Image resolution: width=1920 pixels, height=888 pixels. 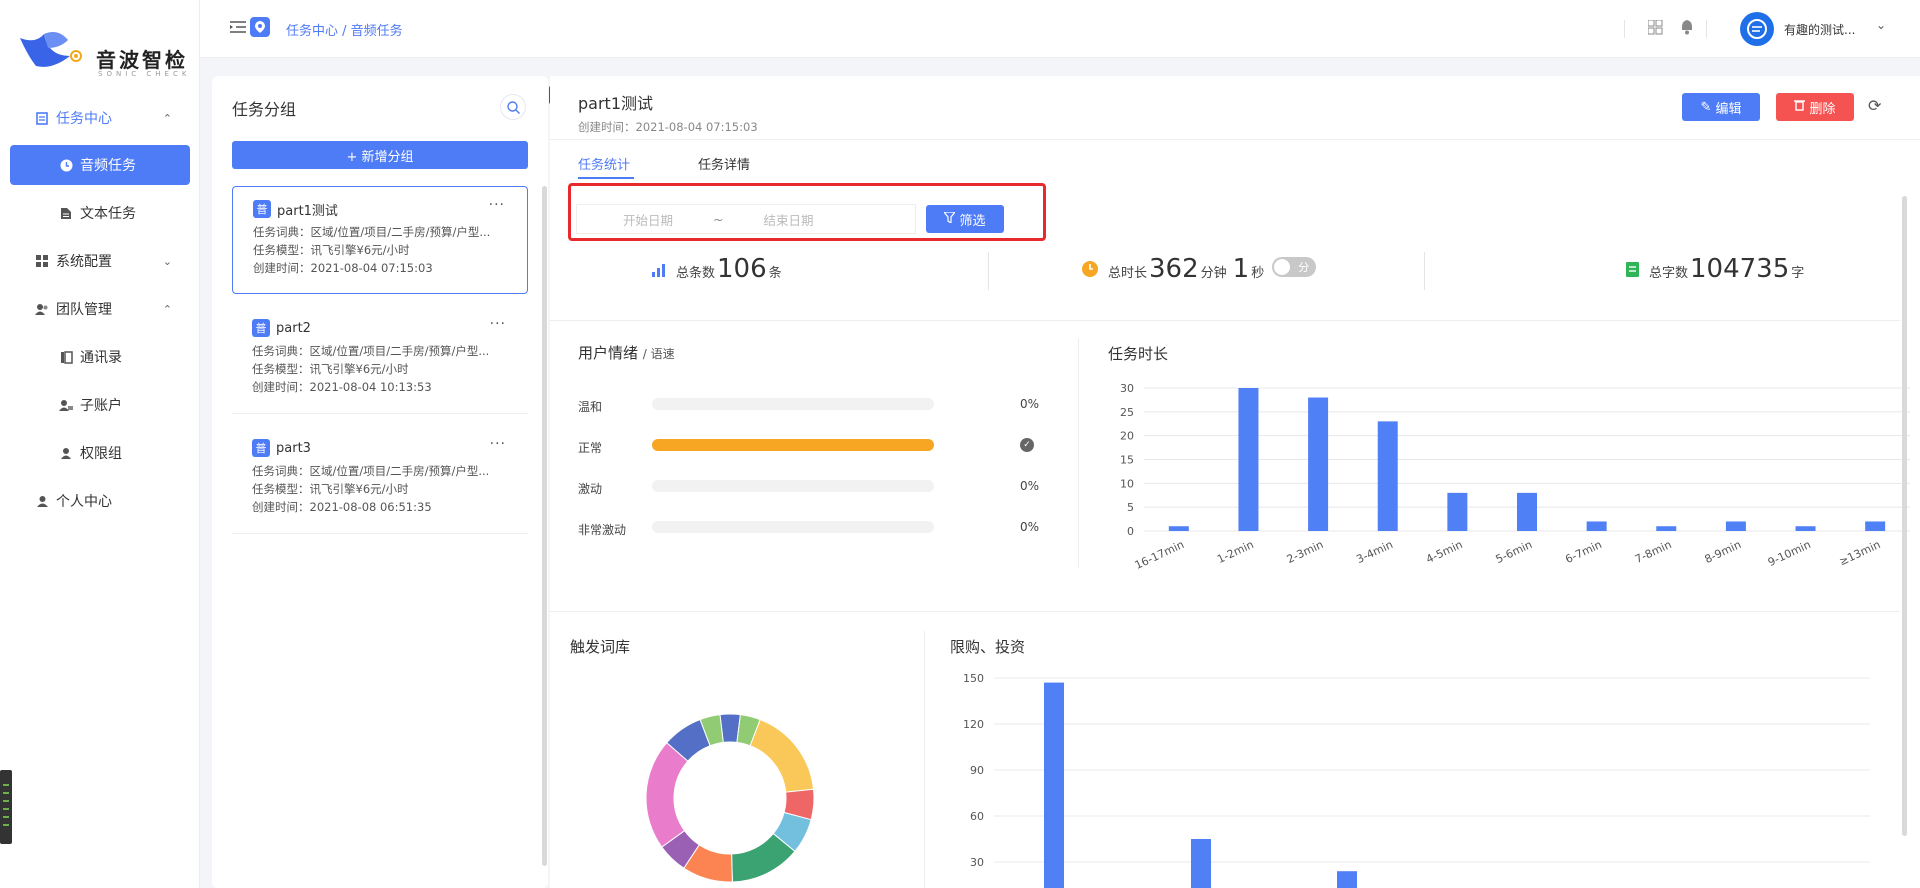 What do you see at coordinates (260, 27) in the screenshot?
I see `location-icon` at bounding box center [260, 27].